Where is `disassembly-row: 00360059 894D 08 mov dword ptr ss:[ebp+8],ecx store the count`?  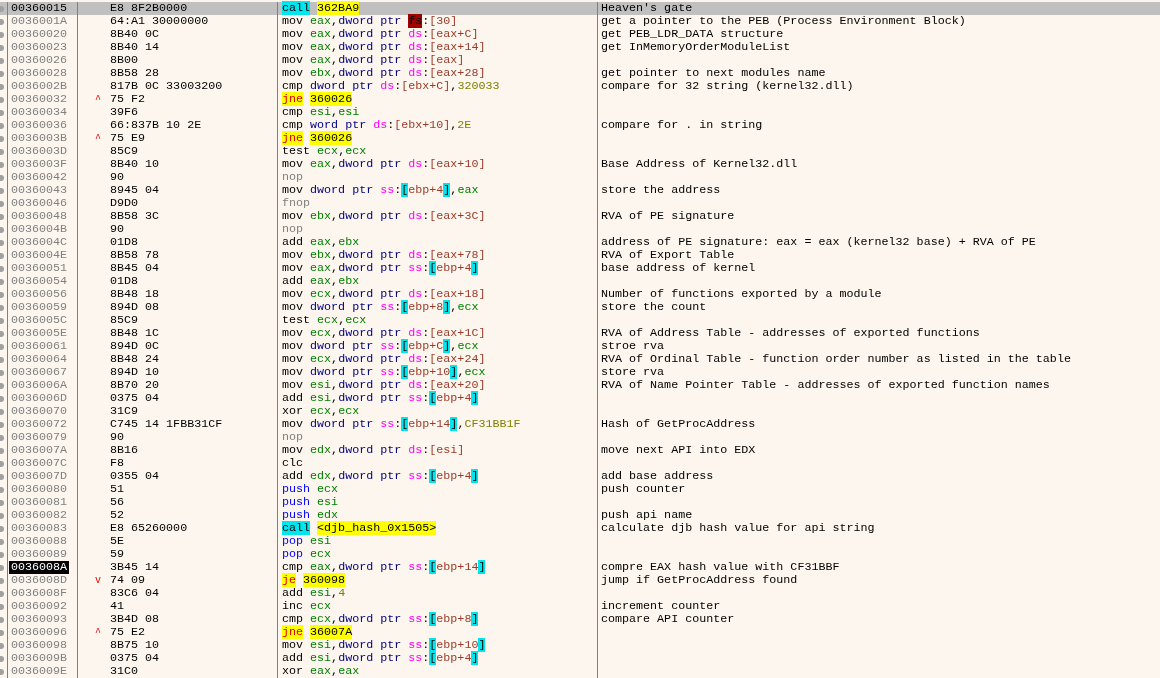
disassembly-row: 00360059 894D 08 mov dword ptr ss:[ebp+8],ecx store the count is located at coordinates (580, 307).